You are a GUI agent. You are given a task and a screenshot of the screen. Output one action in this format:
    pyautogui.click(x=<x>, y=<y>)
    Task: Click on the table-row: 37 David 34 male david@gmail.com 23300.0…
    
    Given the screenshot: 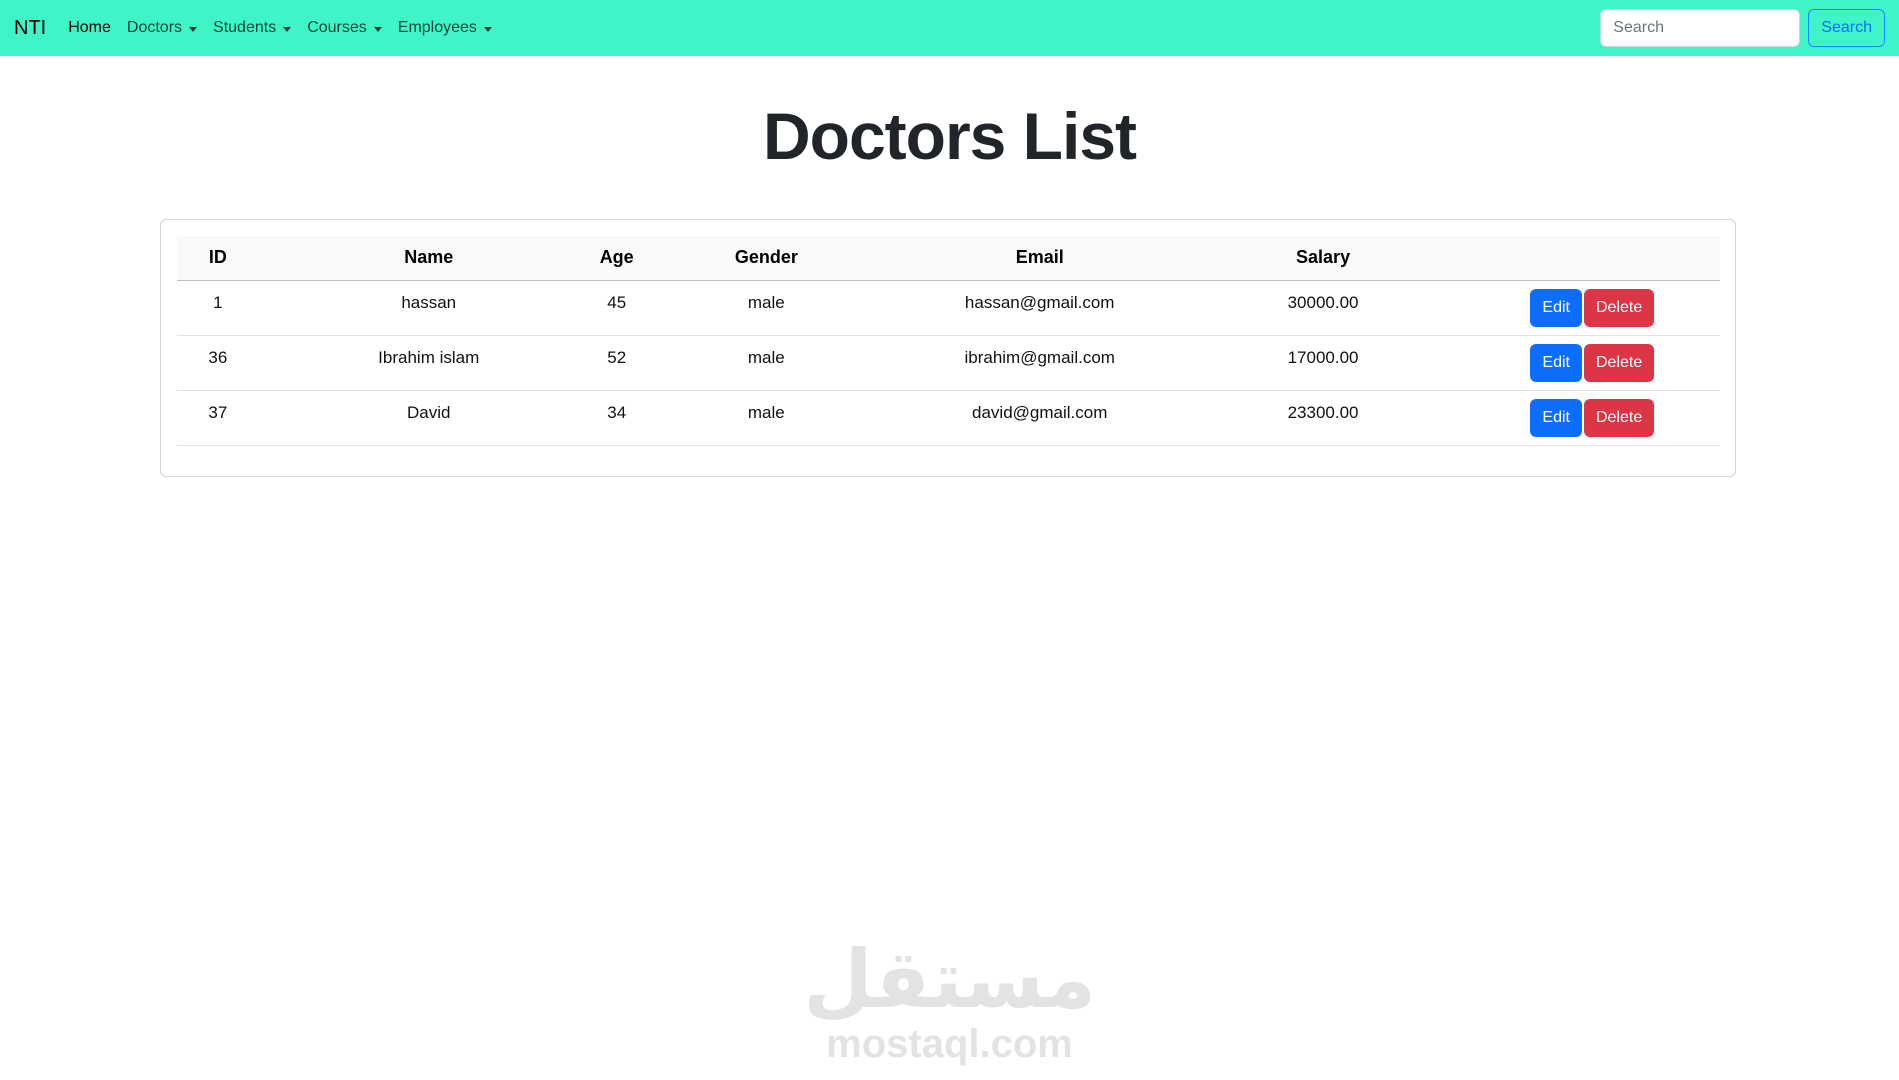 What is the action you would take?
    pyautogui.click(x=948, y=418)
    